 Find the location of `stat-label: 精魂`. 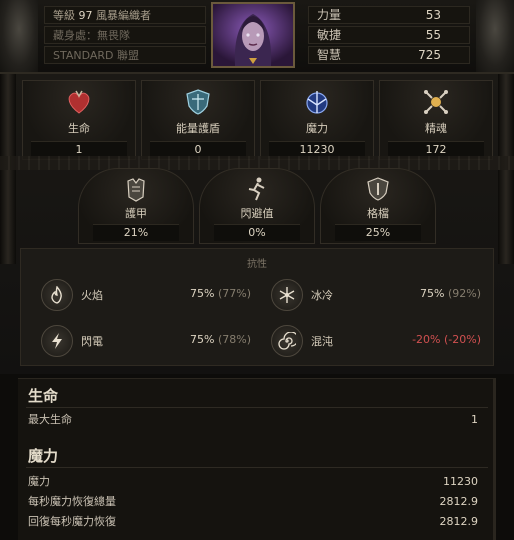

stat-label: 精魂 is located at coordinates (436, 128).